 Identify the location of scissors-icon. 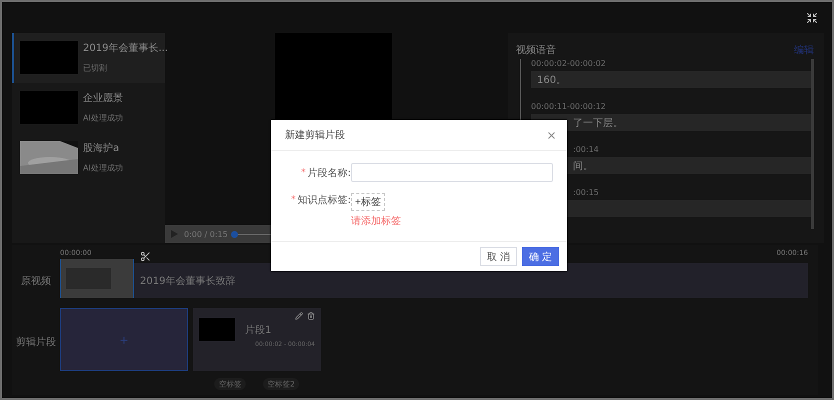
(145, 256).